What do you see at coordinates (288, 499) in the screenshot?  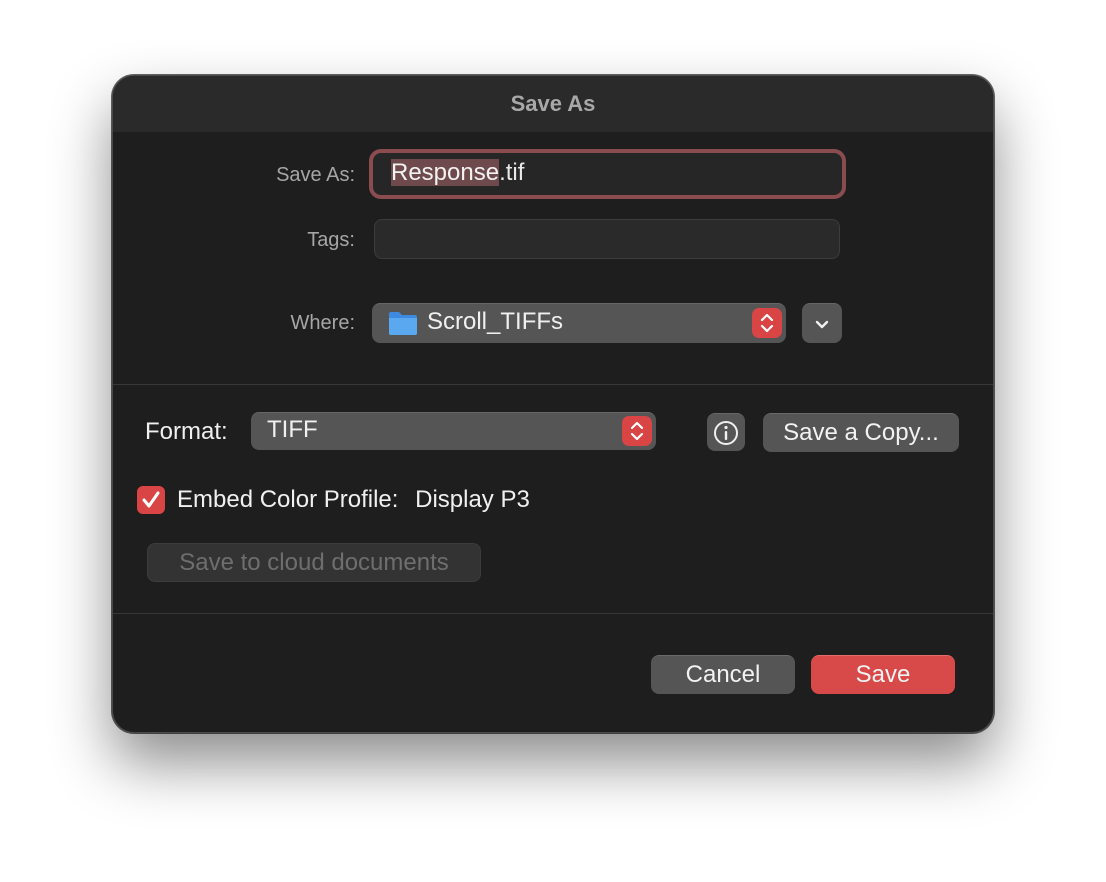 I see `embed-profile-text: Embed Color Profile:` at bounding box center [288, 499].